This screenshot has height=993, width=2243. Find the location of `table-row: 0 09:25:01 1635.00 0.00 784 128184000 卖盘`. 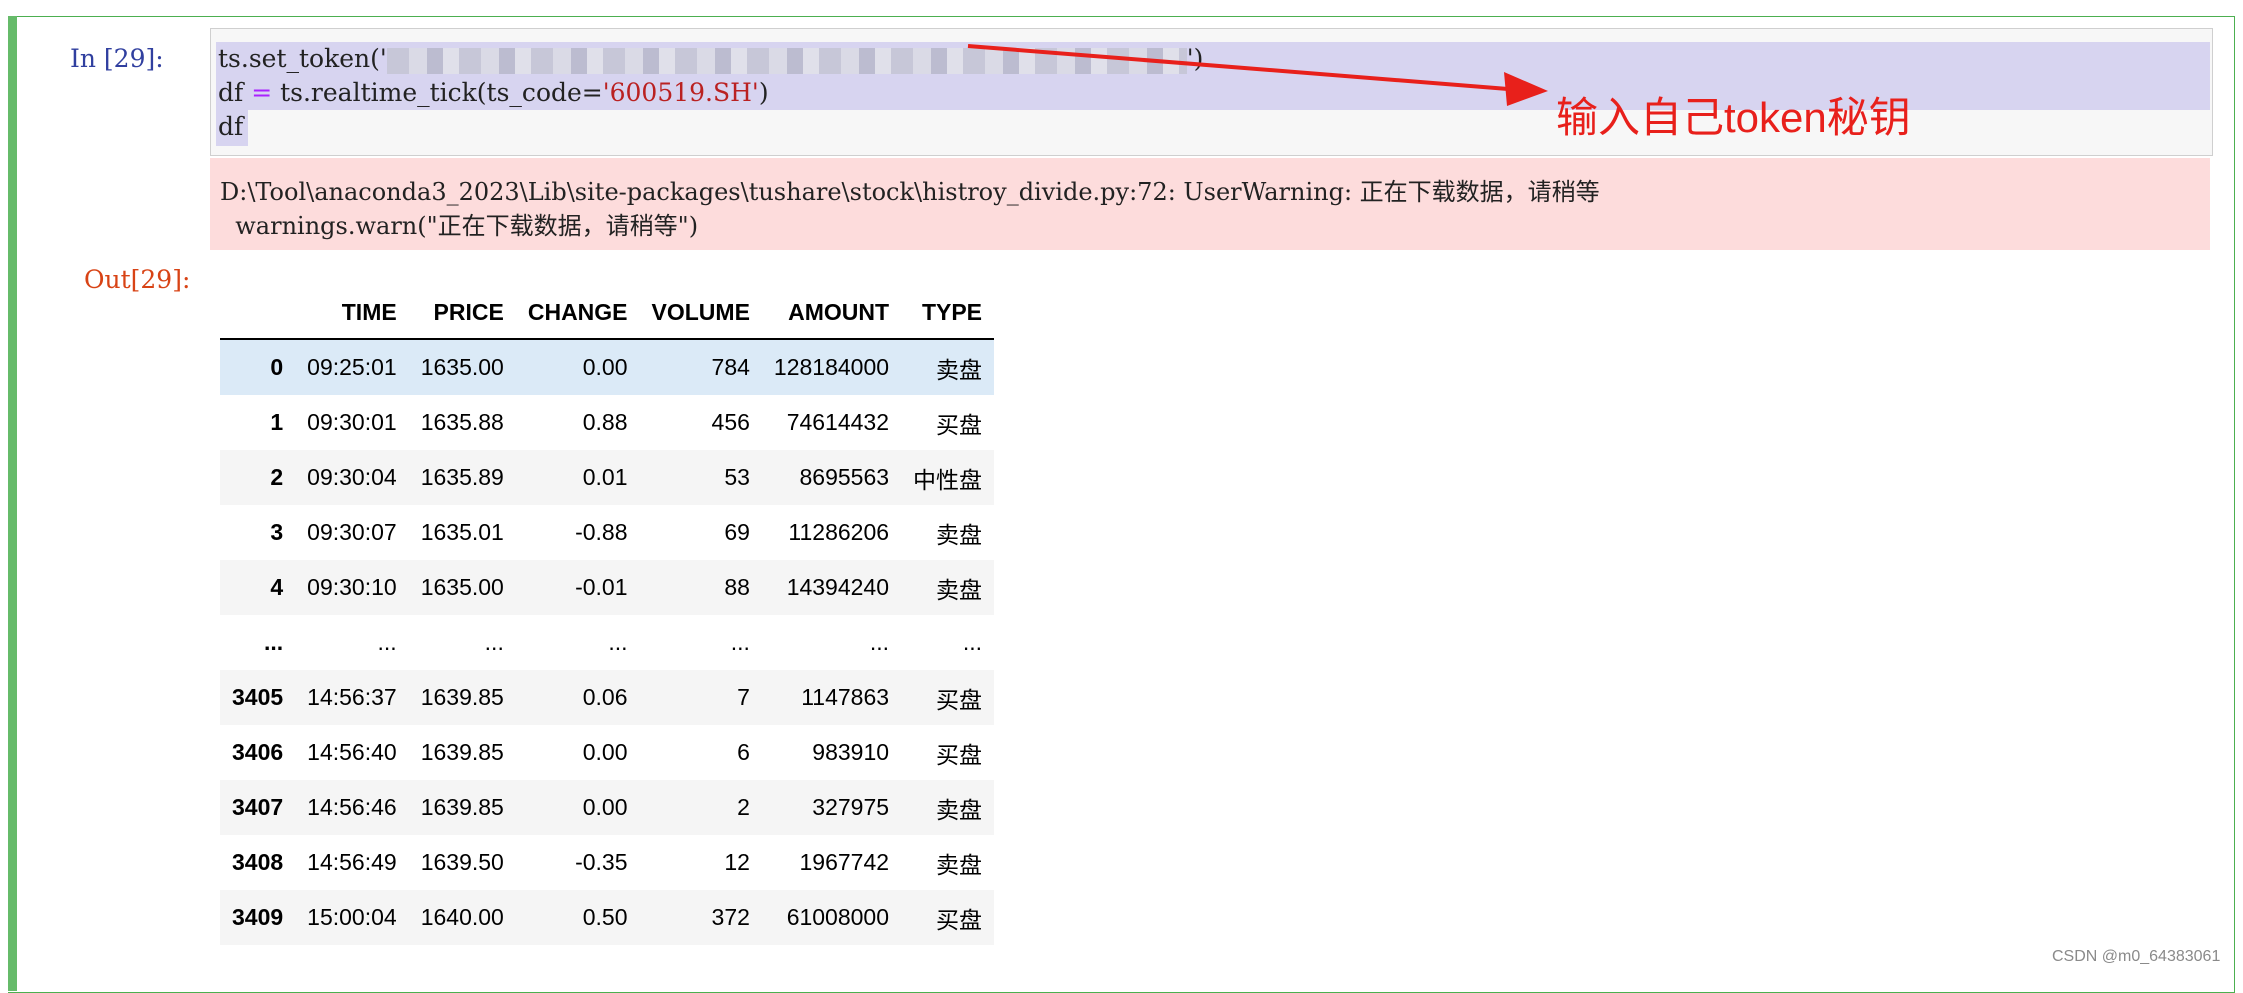

table-row: 0 09:25:01 1635.00 0.00 784 128184000 卖盘 is located at coordinates (607, 367).